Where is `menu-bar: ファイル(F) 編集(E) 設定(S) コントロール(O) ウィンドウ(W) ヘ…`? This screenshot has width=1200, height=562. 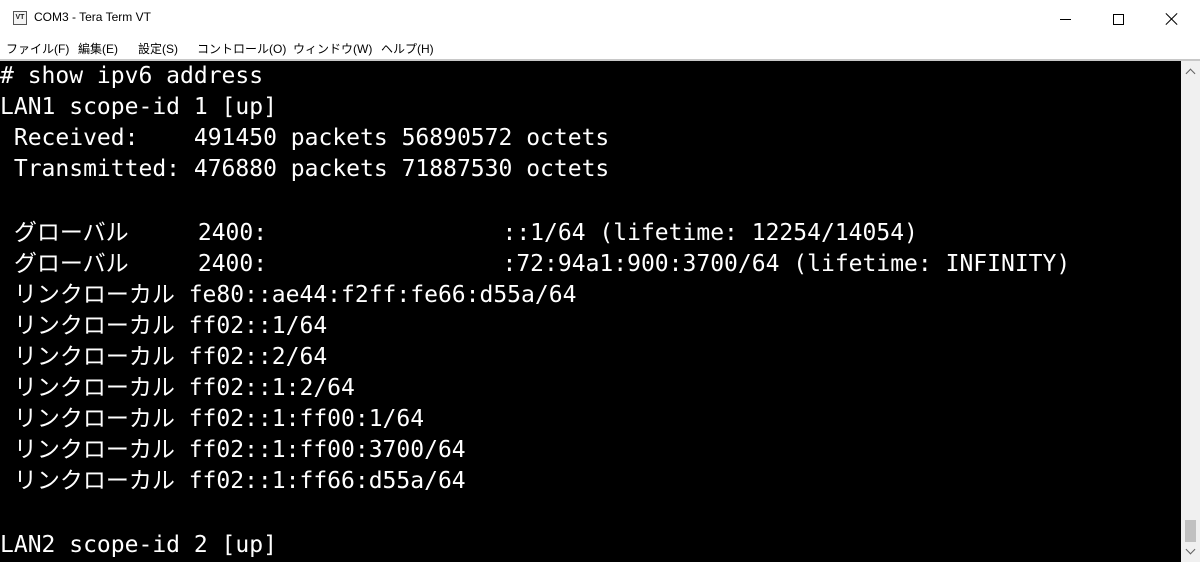 menu-bar: ファイル(F) 編集(E) 設定(S) コントロール(O) ウィンドウ(W) ヘ… is located at coordinates (600, 48).